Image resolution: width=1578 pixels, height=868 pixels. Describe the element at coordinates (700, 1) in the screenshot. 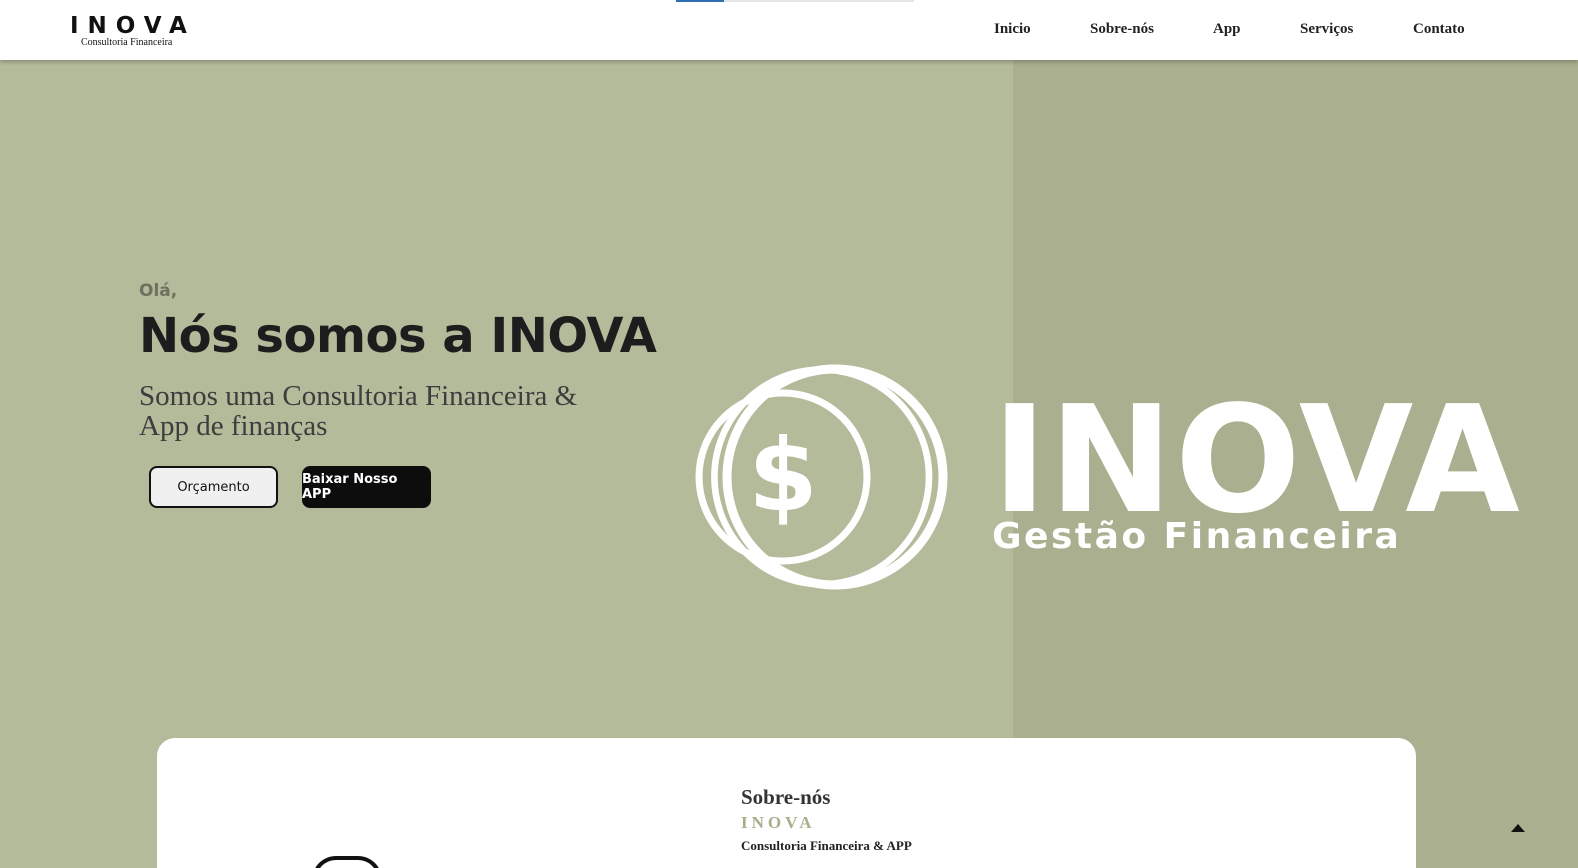

I see `scroll-progress-fill` at that location.